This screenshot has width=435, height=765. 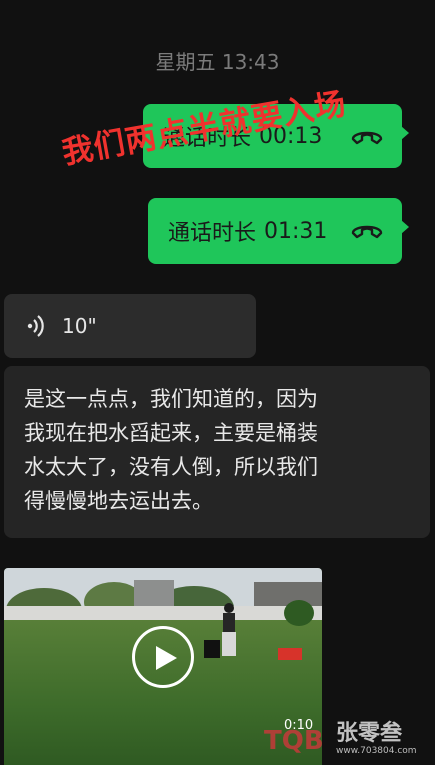 I want to click on watermark: TQB 张零叁 www.703804.com, so click(x=347, y=739).